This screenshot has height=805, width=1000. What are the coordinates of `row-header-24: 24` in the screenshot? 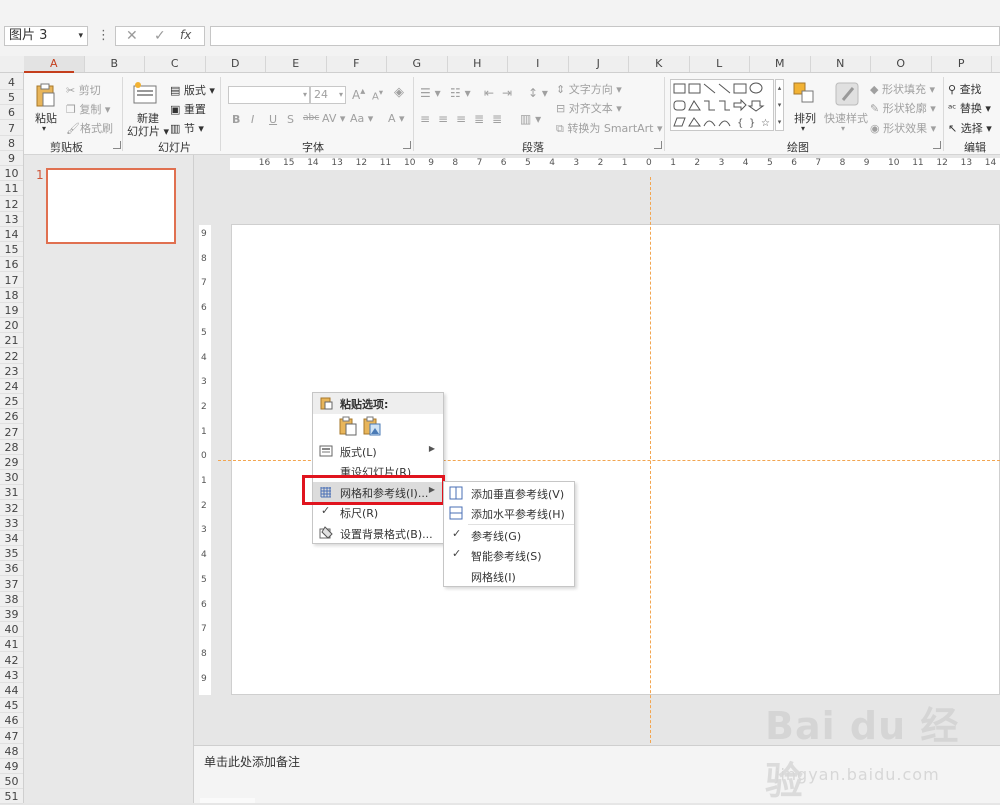 It's located at (11, 386).